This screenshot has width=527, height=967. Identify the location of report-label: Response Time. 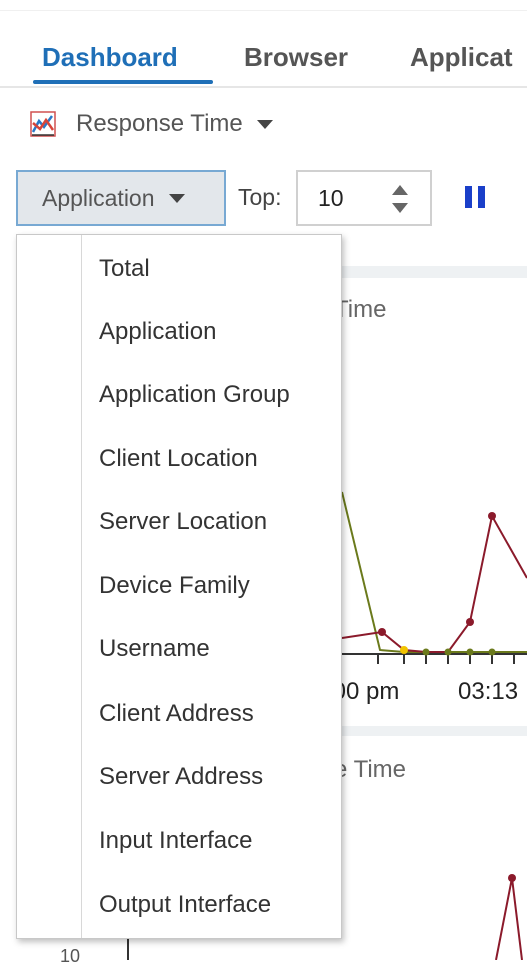
(159, 123).